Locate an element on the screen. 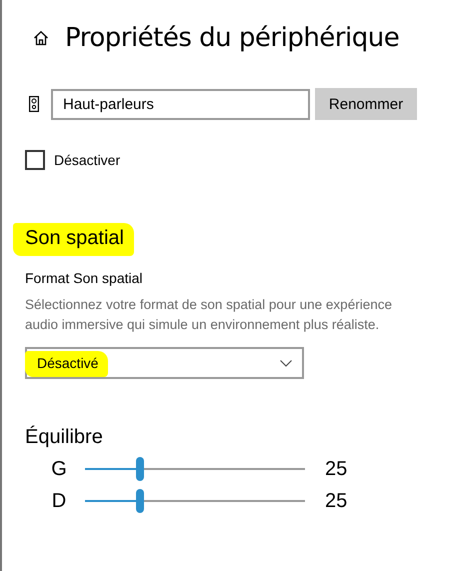 The height and width of the screenshot is (571, 464). chevron-down-icon is located at coordinates (286, 363).